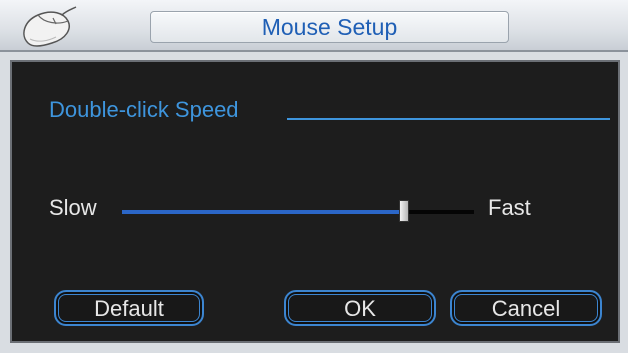 The width and height of the screenshot is (628, 353). What do you see at coordinates (509, 207) in the screenshot?
I see `slider-max-label: Fast` at bounding box center [509, 207].